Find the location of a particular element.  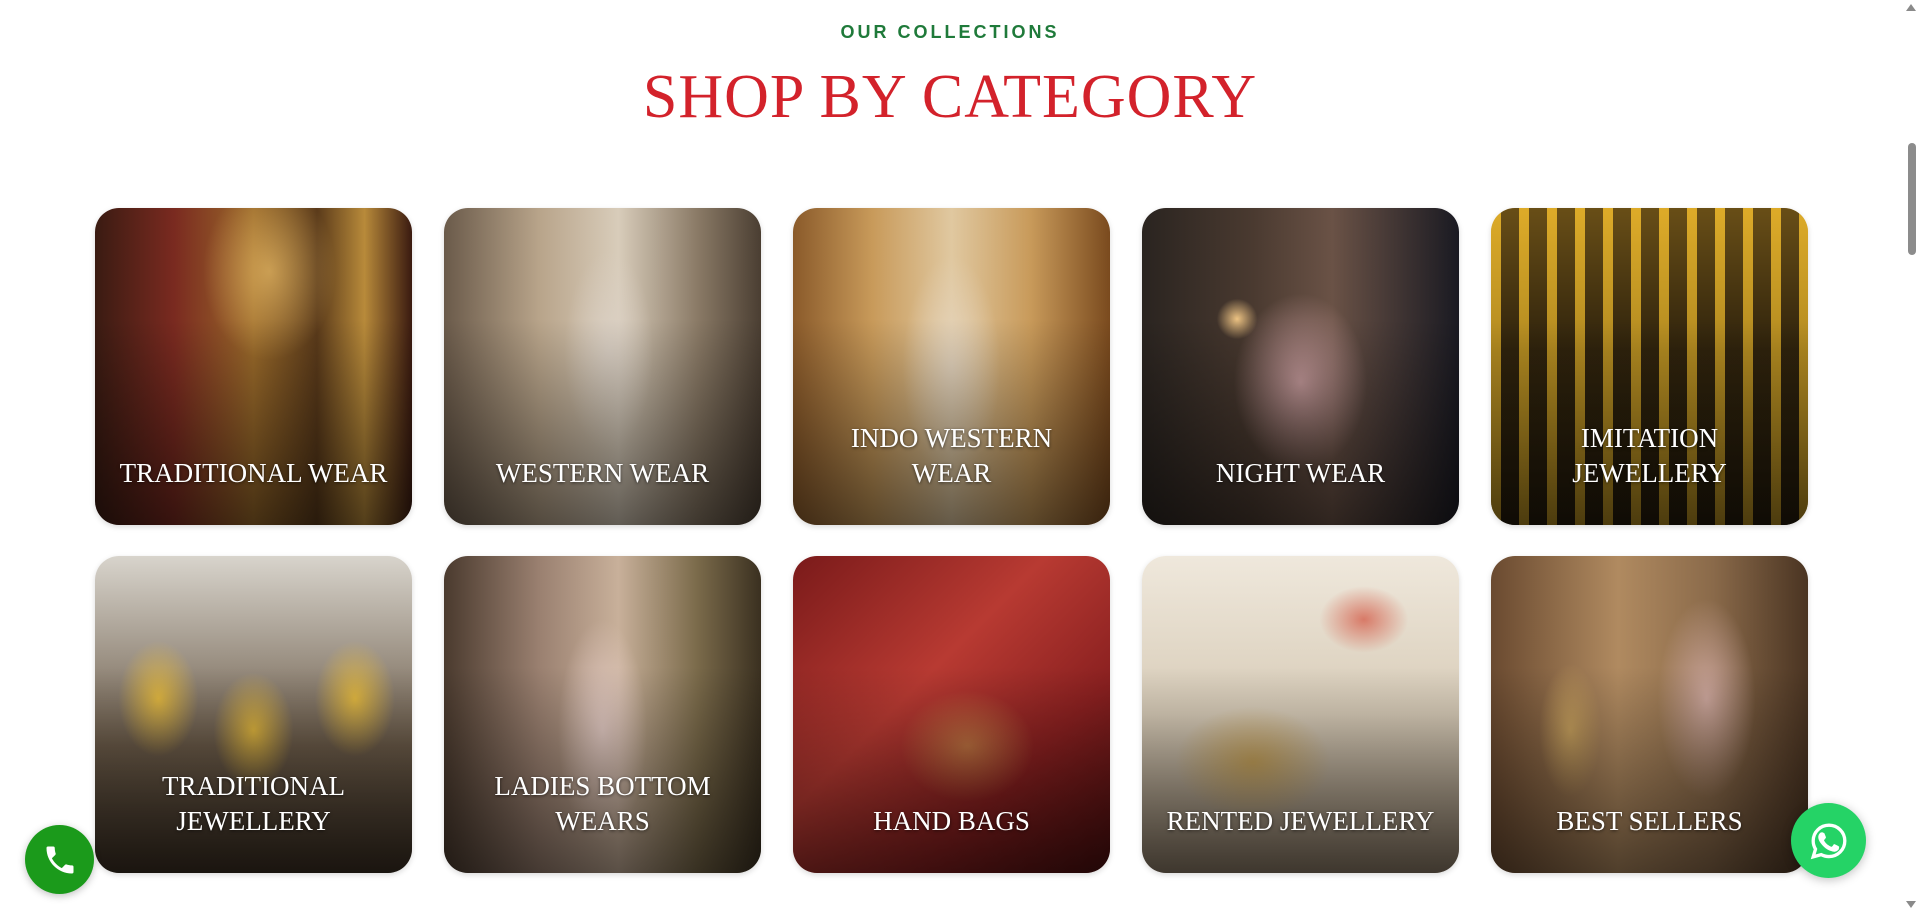

category-card-ladies-bottom-wears: LADIES BOTTOM WEARS is located at coordinates (602, 714).